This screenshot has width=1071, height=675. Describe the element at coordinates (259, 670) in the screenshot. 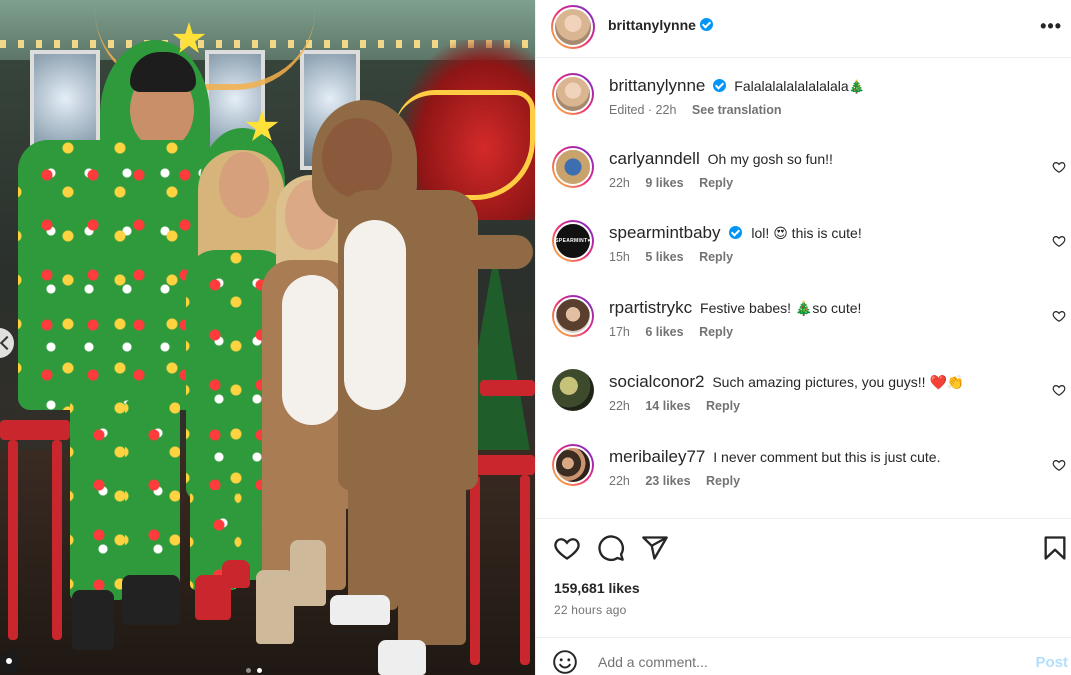

I see `carousel-dot-active` at that location.